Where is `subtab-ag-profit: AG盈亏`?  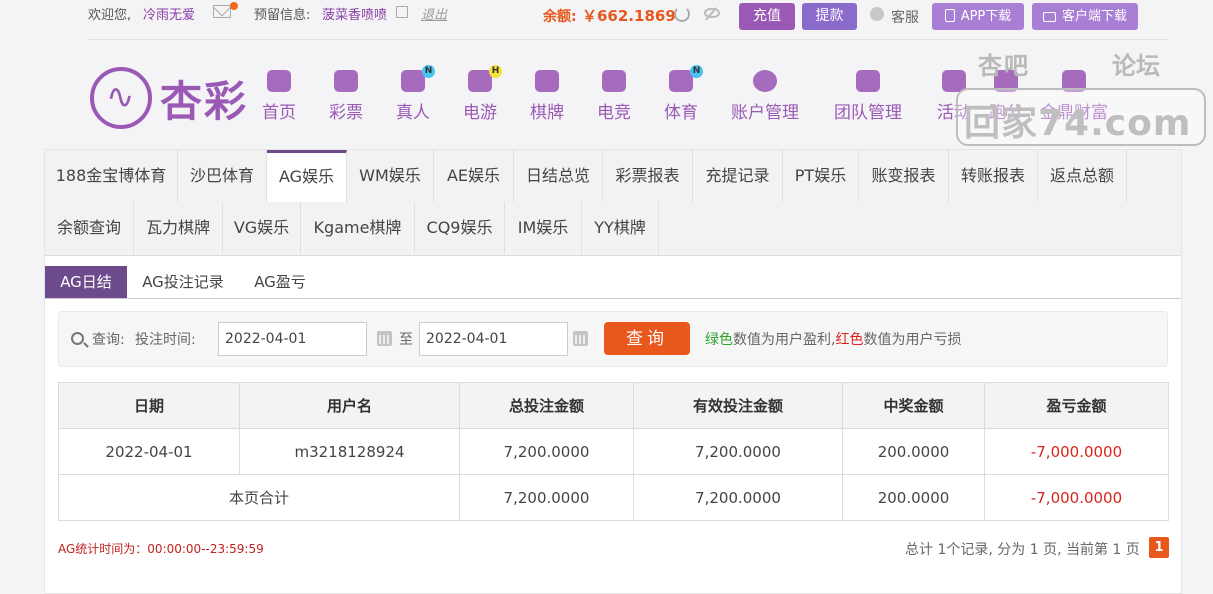 subtab-ag-profit: AG盈亏 is located at coordinates (280, 282).